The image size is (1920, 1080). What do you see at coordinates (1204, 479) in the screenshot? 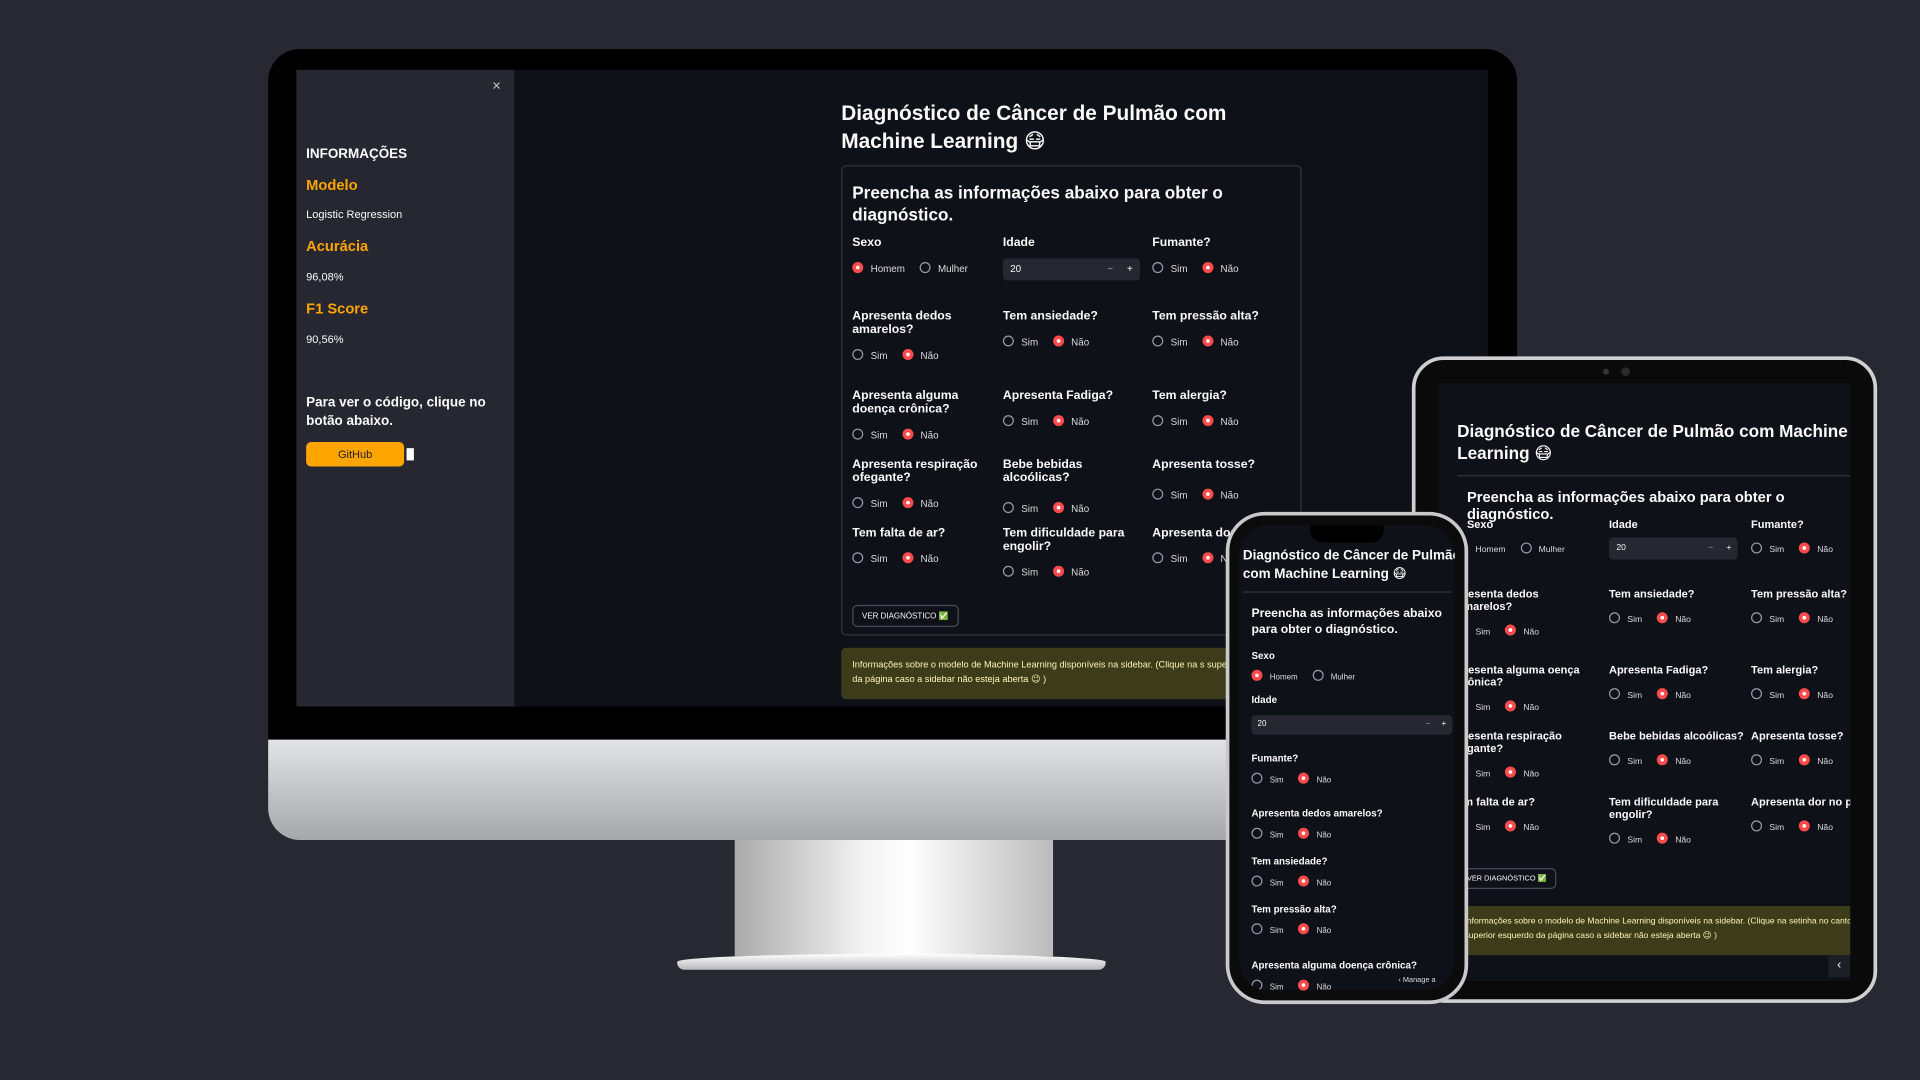
I see `field-cough: Apresenta tosse? Sim Não` at bounding box center [1204, 479].